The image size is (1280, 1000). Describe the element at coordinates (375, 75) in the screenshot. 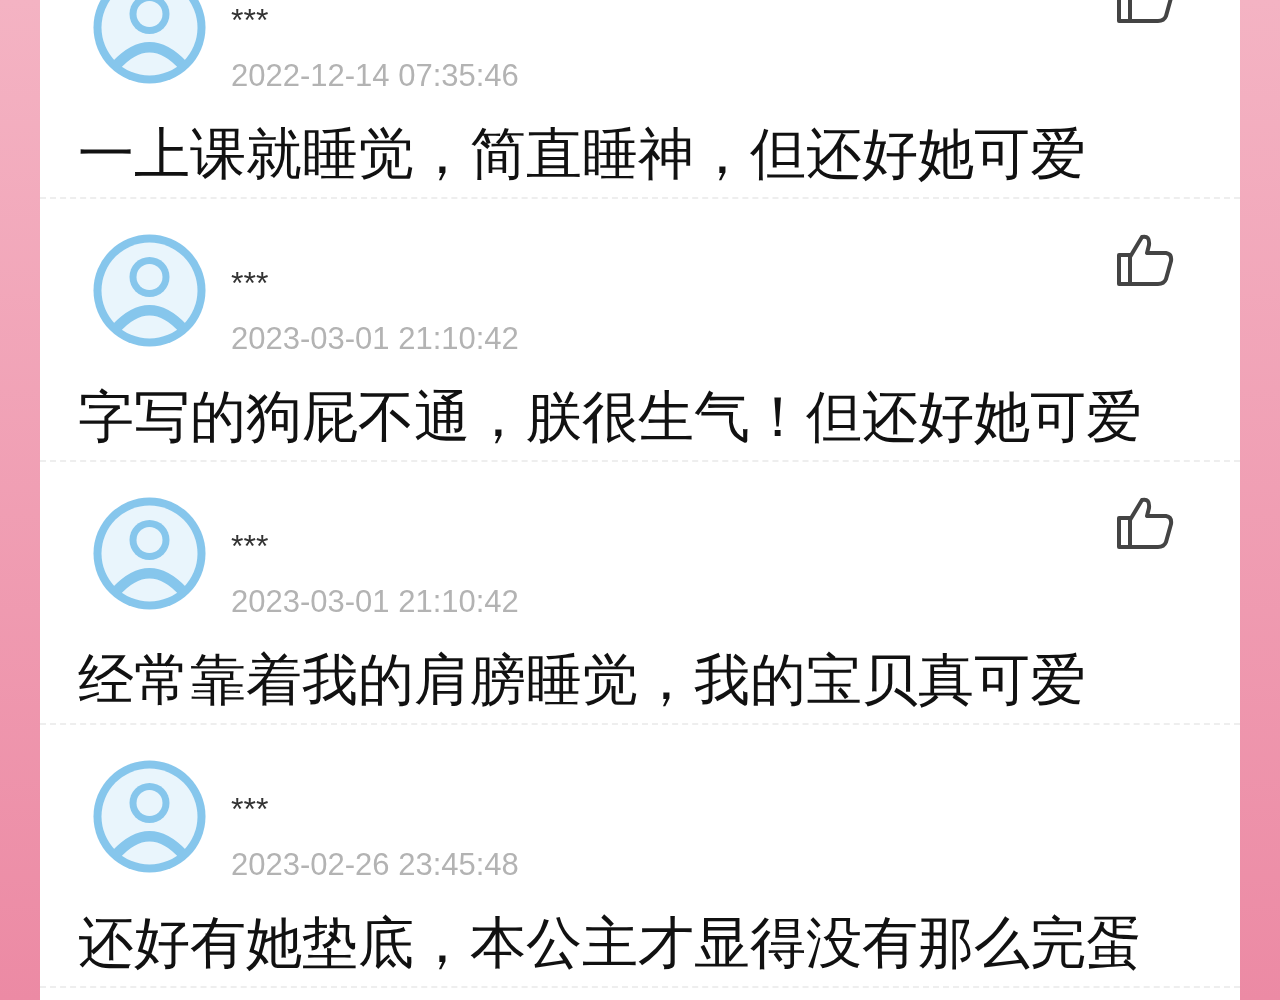

I see `comment-time: 2022-12-14 07:35:46` at that location.